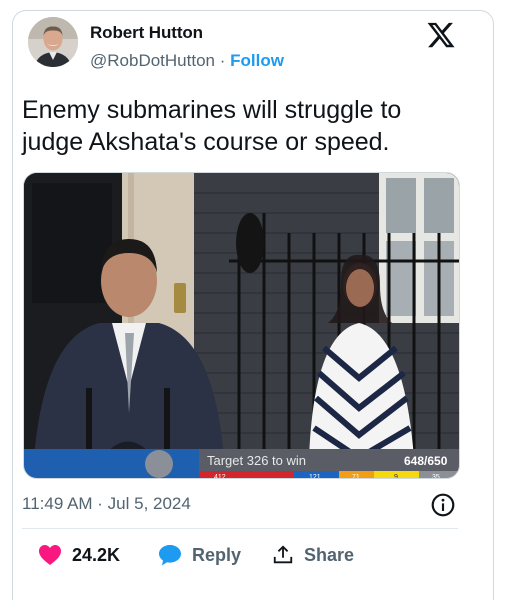 The width and height of the screenshot is (505, 600). Describe the element at coordinates (240, 528) in the screenshot. I see `divider` at that location.